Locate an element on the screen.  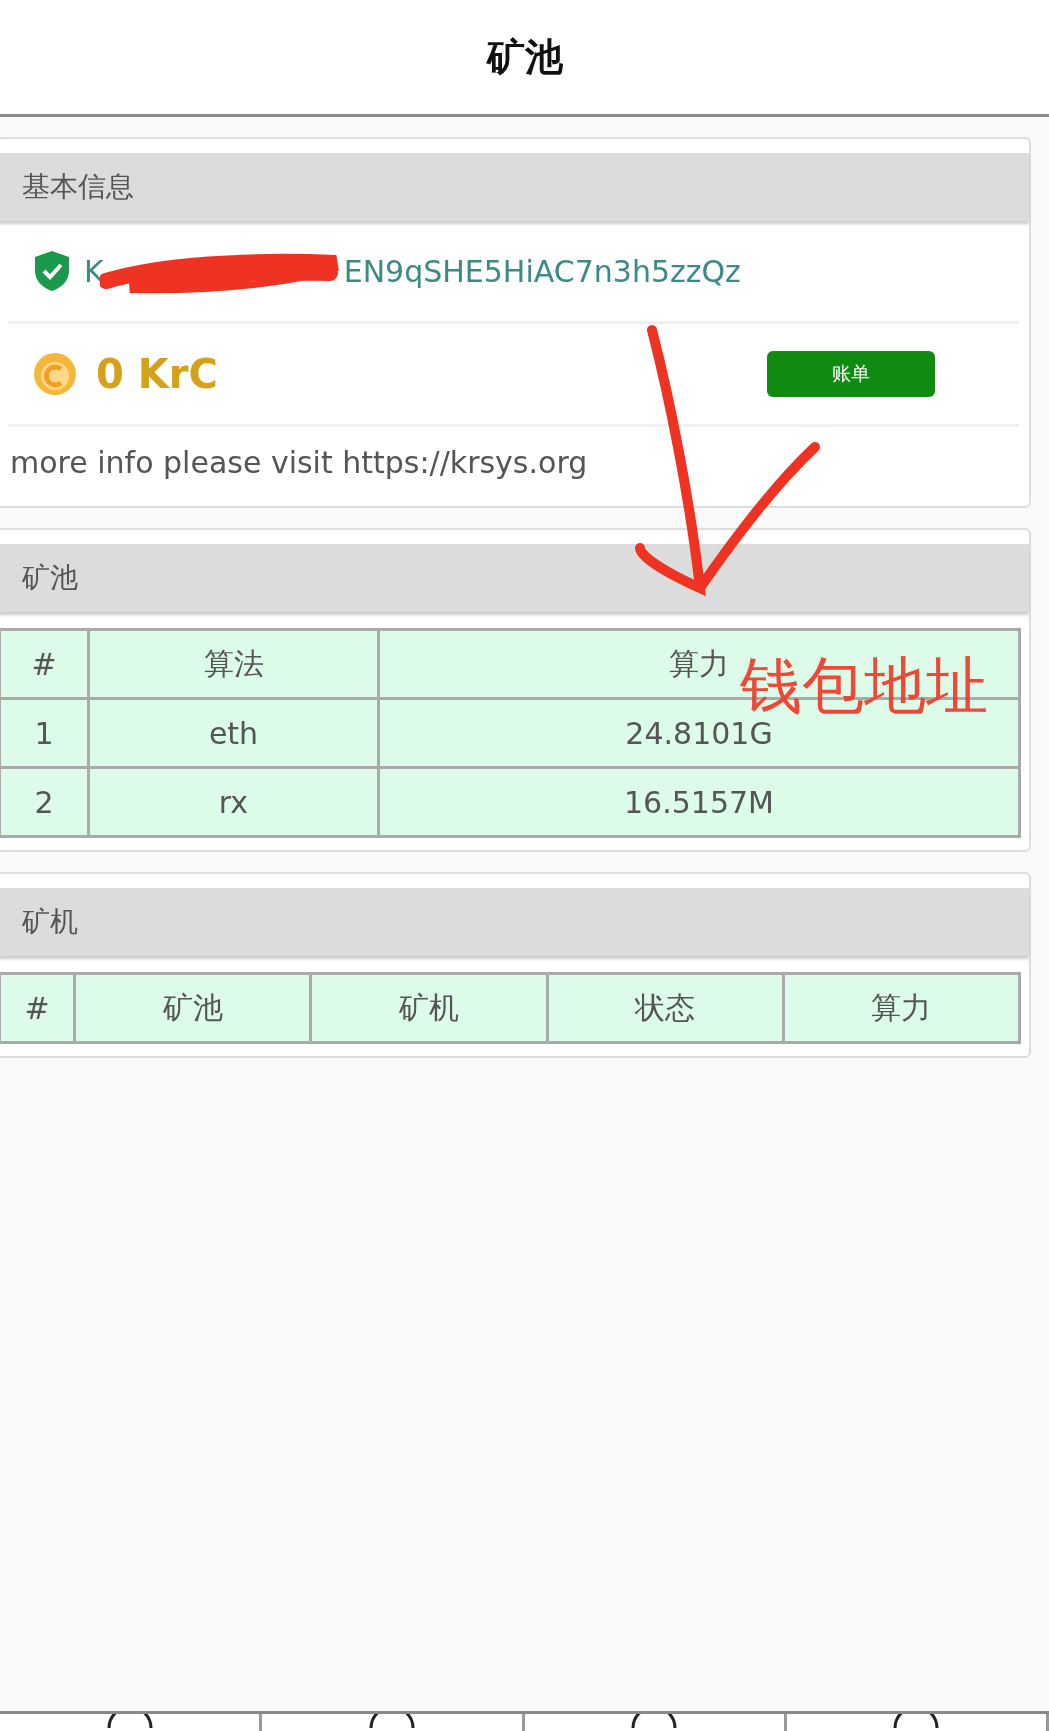
column-header: 矿机 is located at coordinates (428, 1008).